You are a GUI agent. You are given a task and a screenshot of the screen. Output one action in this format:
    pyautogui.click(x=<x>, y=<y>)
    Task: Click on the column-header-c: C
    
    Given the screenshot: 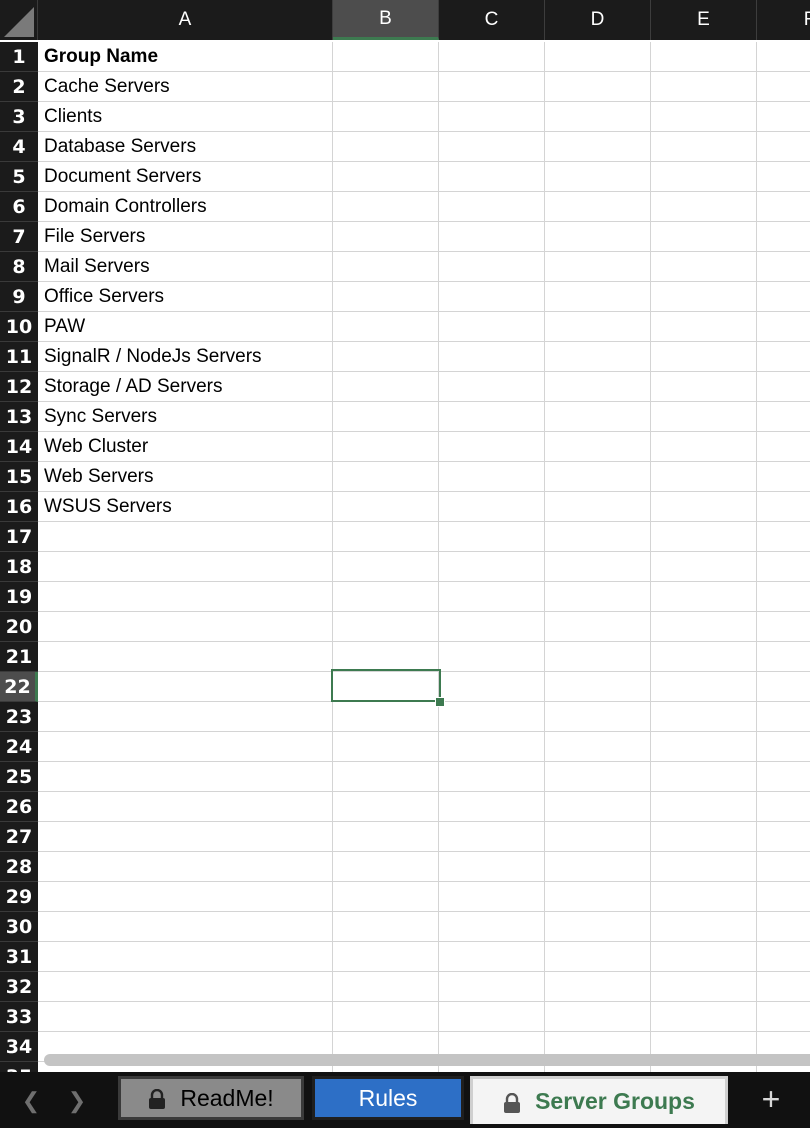 What is the action you would take?
    pyautogui.click(x=492, y=20)
    